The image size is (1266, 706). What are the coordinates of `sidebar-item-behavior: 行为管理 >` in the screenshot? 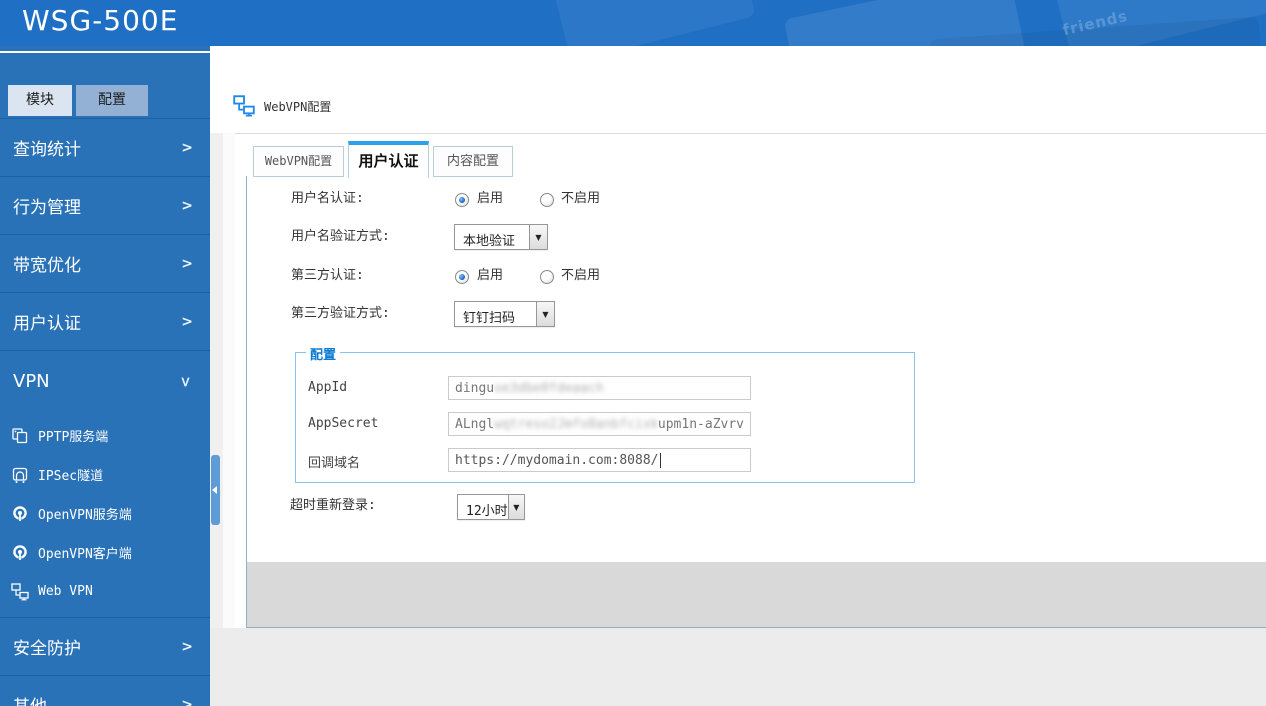 It's located at (105, 205).